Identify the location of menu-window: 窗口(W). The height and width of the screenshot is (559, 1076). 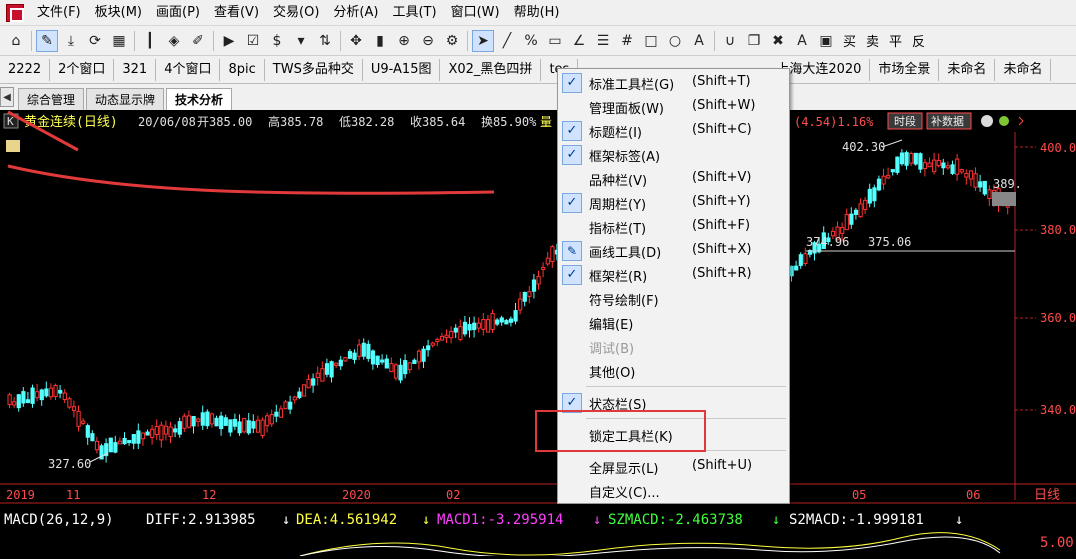
(475, 13).